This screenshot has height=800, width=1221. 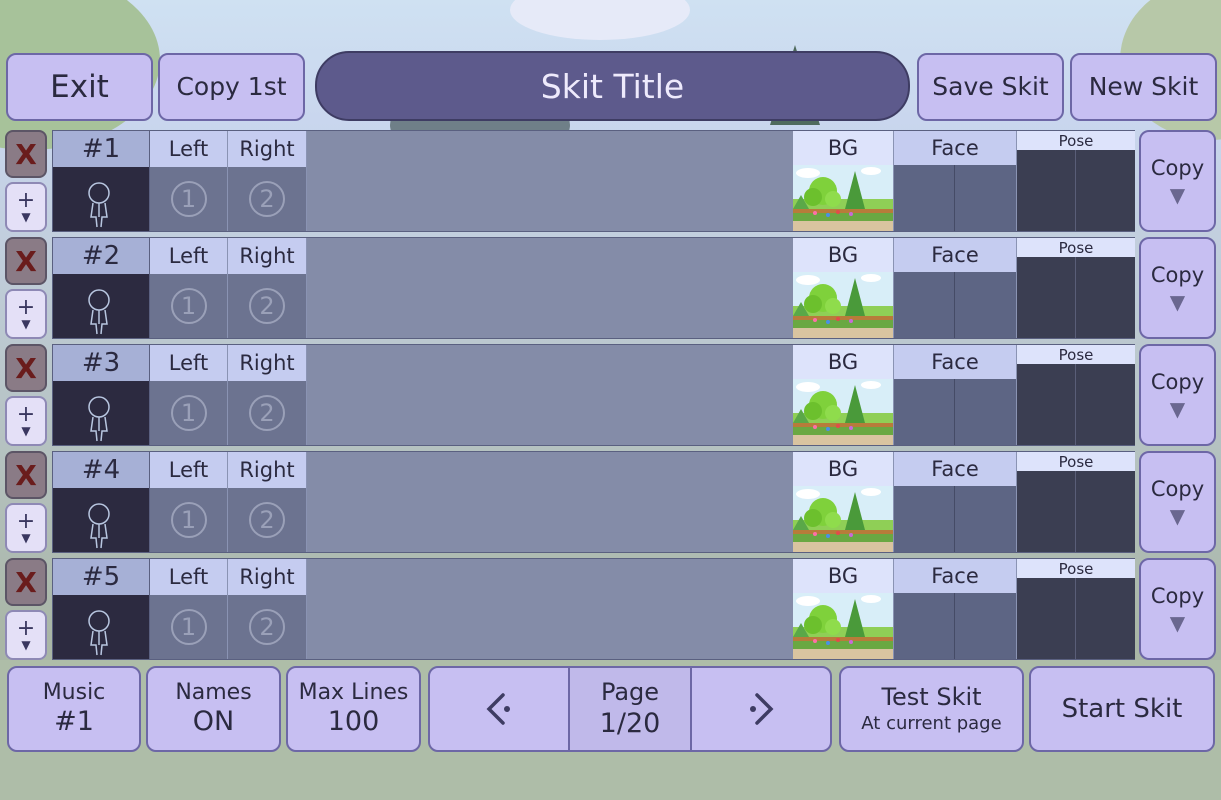 I want to click on skit-title-field: Skit Title, so click(x=612, y=86).